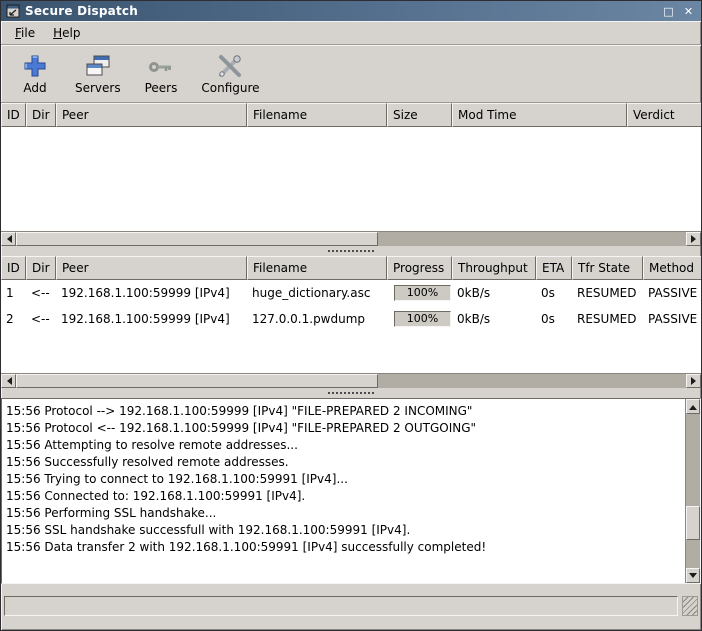  Describe the element at coordinates (230, 66) in the screenshot. I see `configure-tools-icon` at that location.